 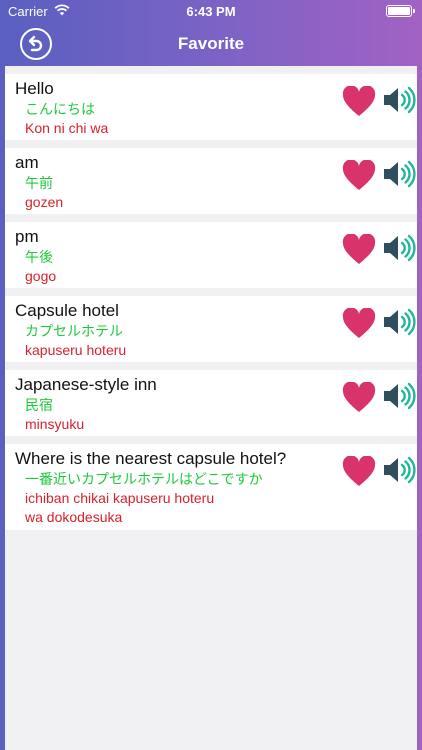 I want to click on status-bar: Carrier 6:43 PM, so click(x=211, y=11).